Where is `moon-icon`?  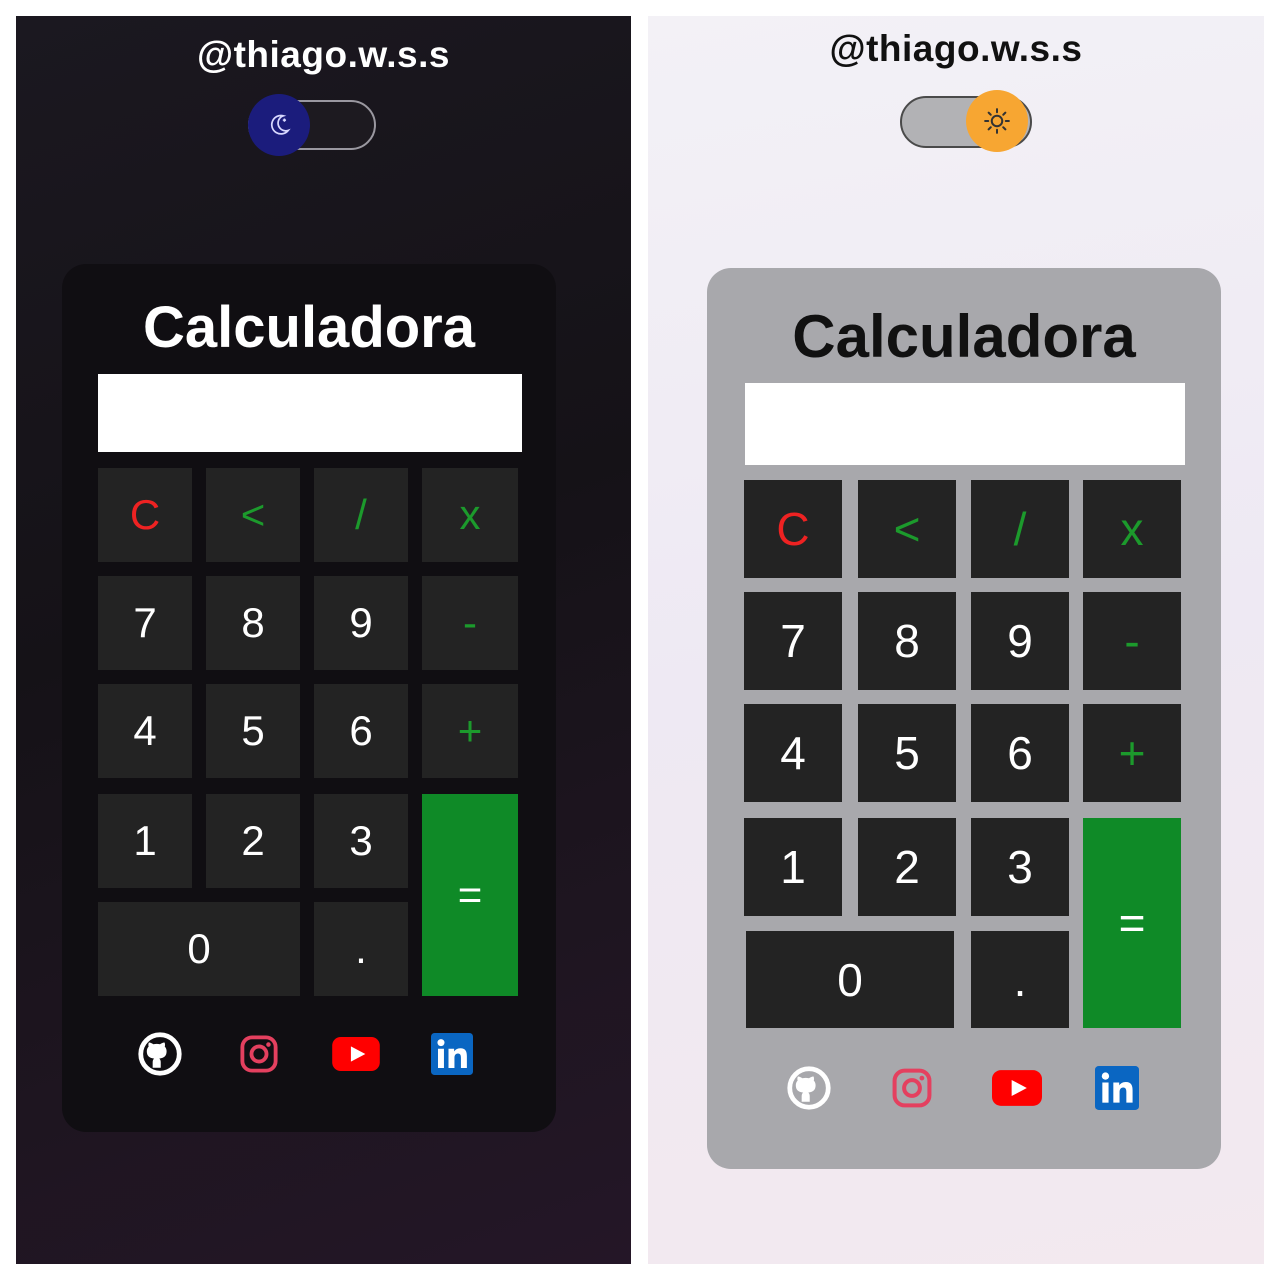
moon-icon is located at coordinates (280, 124).